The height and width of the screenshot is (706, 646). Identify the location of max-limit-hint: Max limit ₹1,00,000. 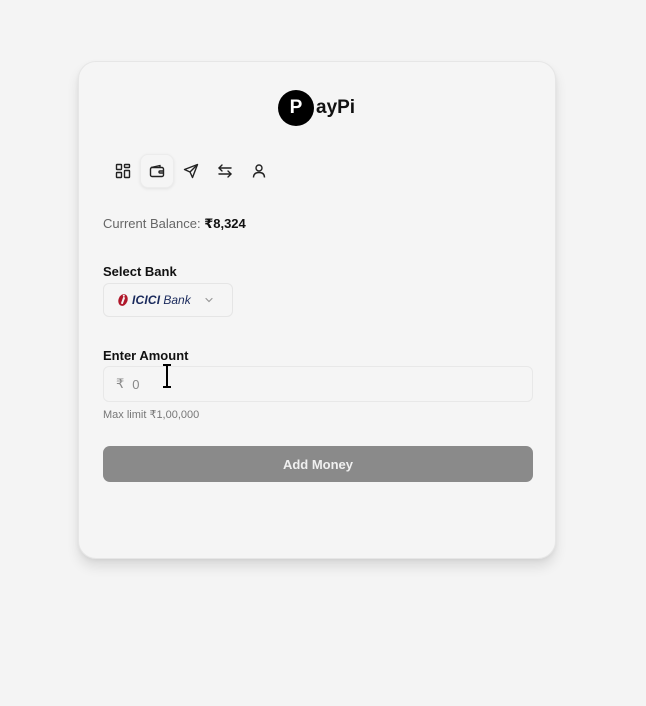
(151, 415).